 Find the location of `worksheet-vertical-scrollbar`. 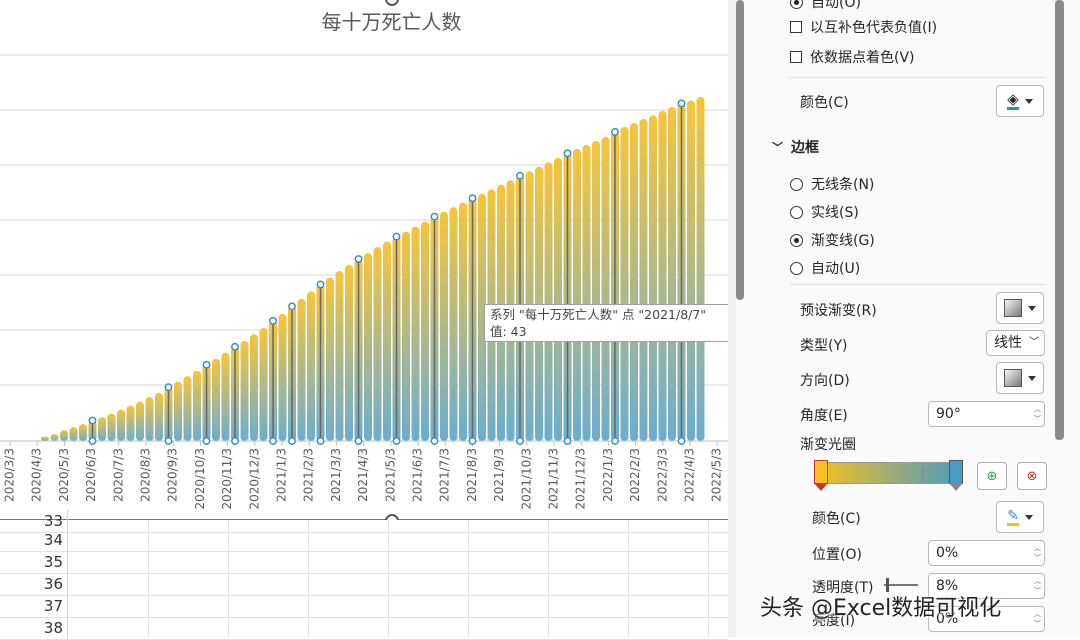

worksheet-vertical-scrollbar is located at coordinates (740, 150).